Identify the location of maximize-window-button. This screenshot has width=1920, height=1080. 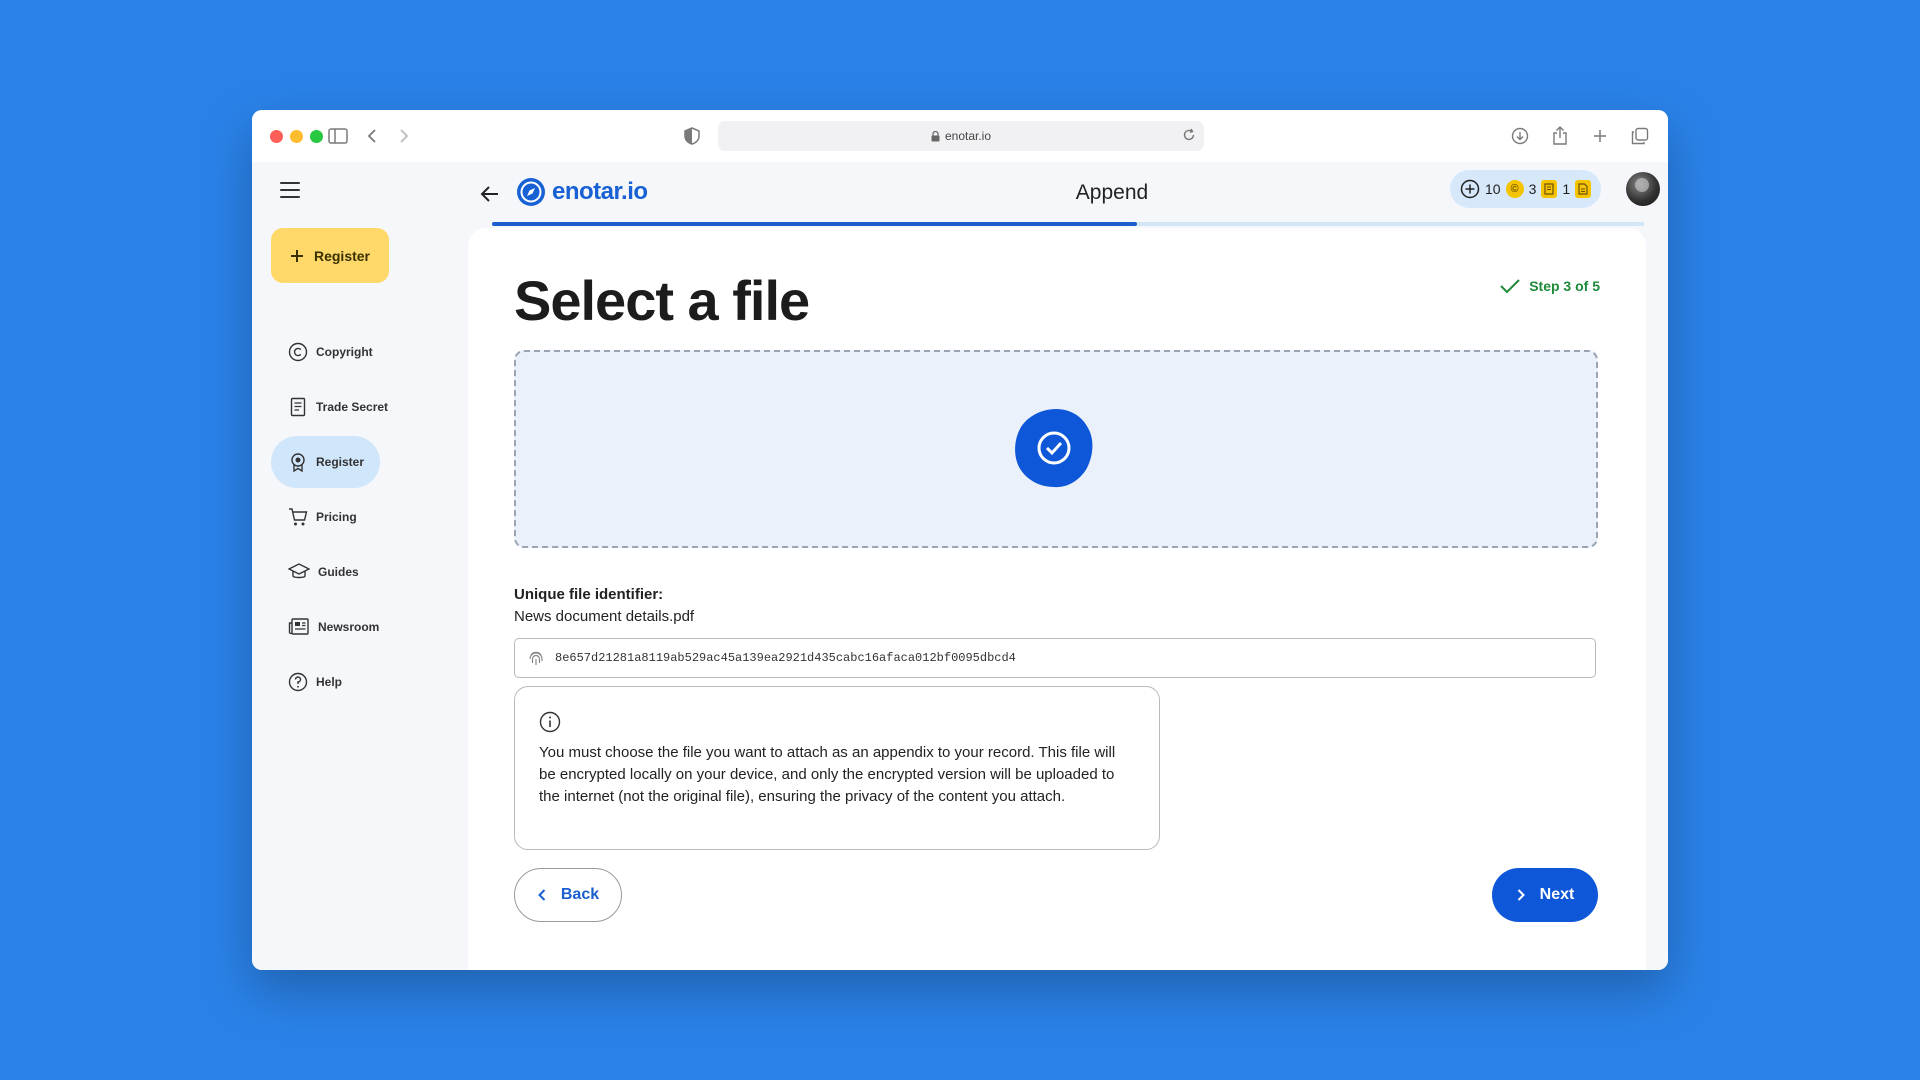
(316, 136).